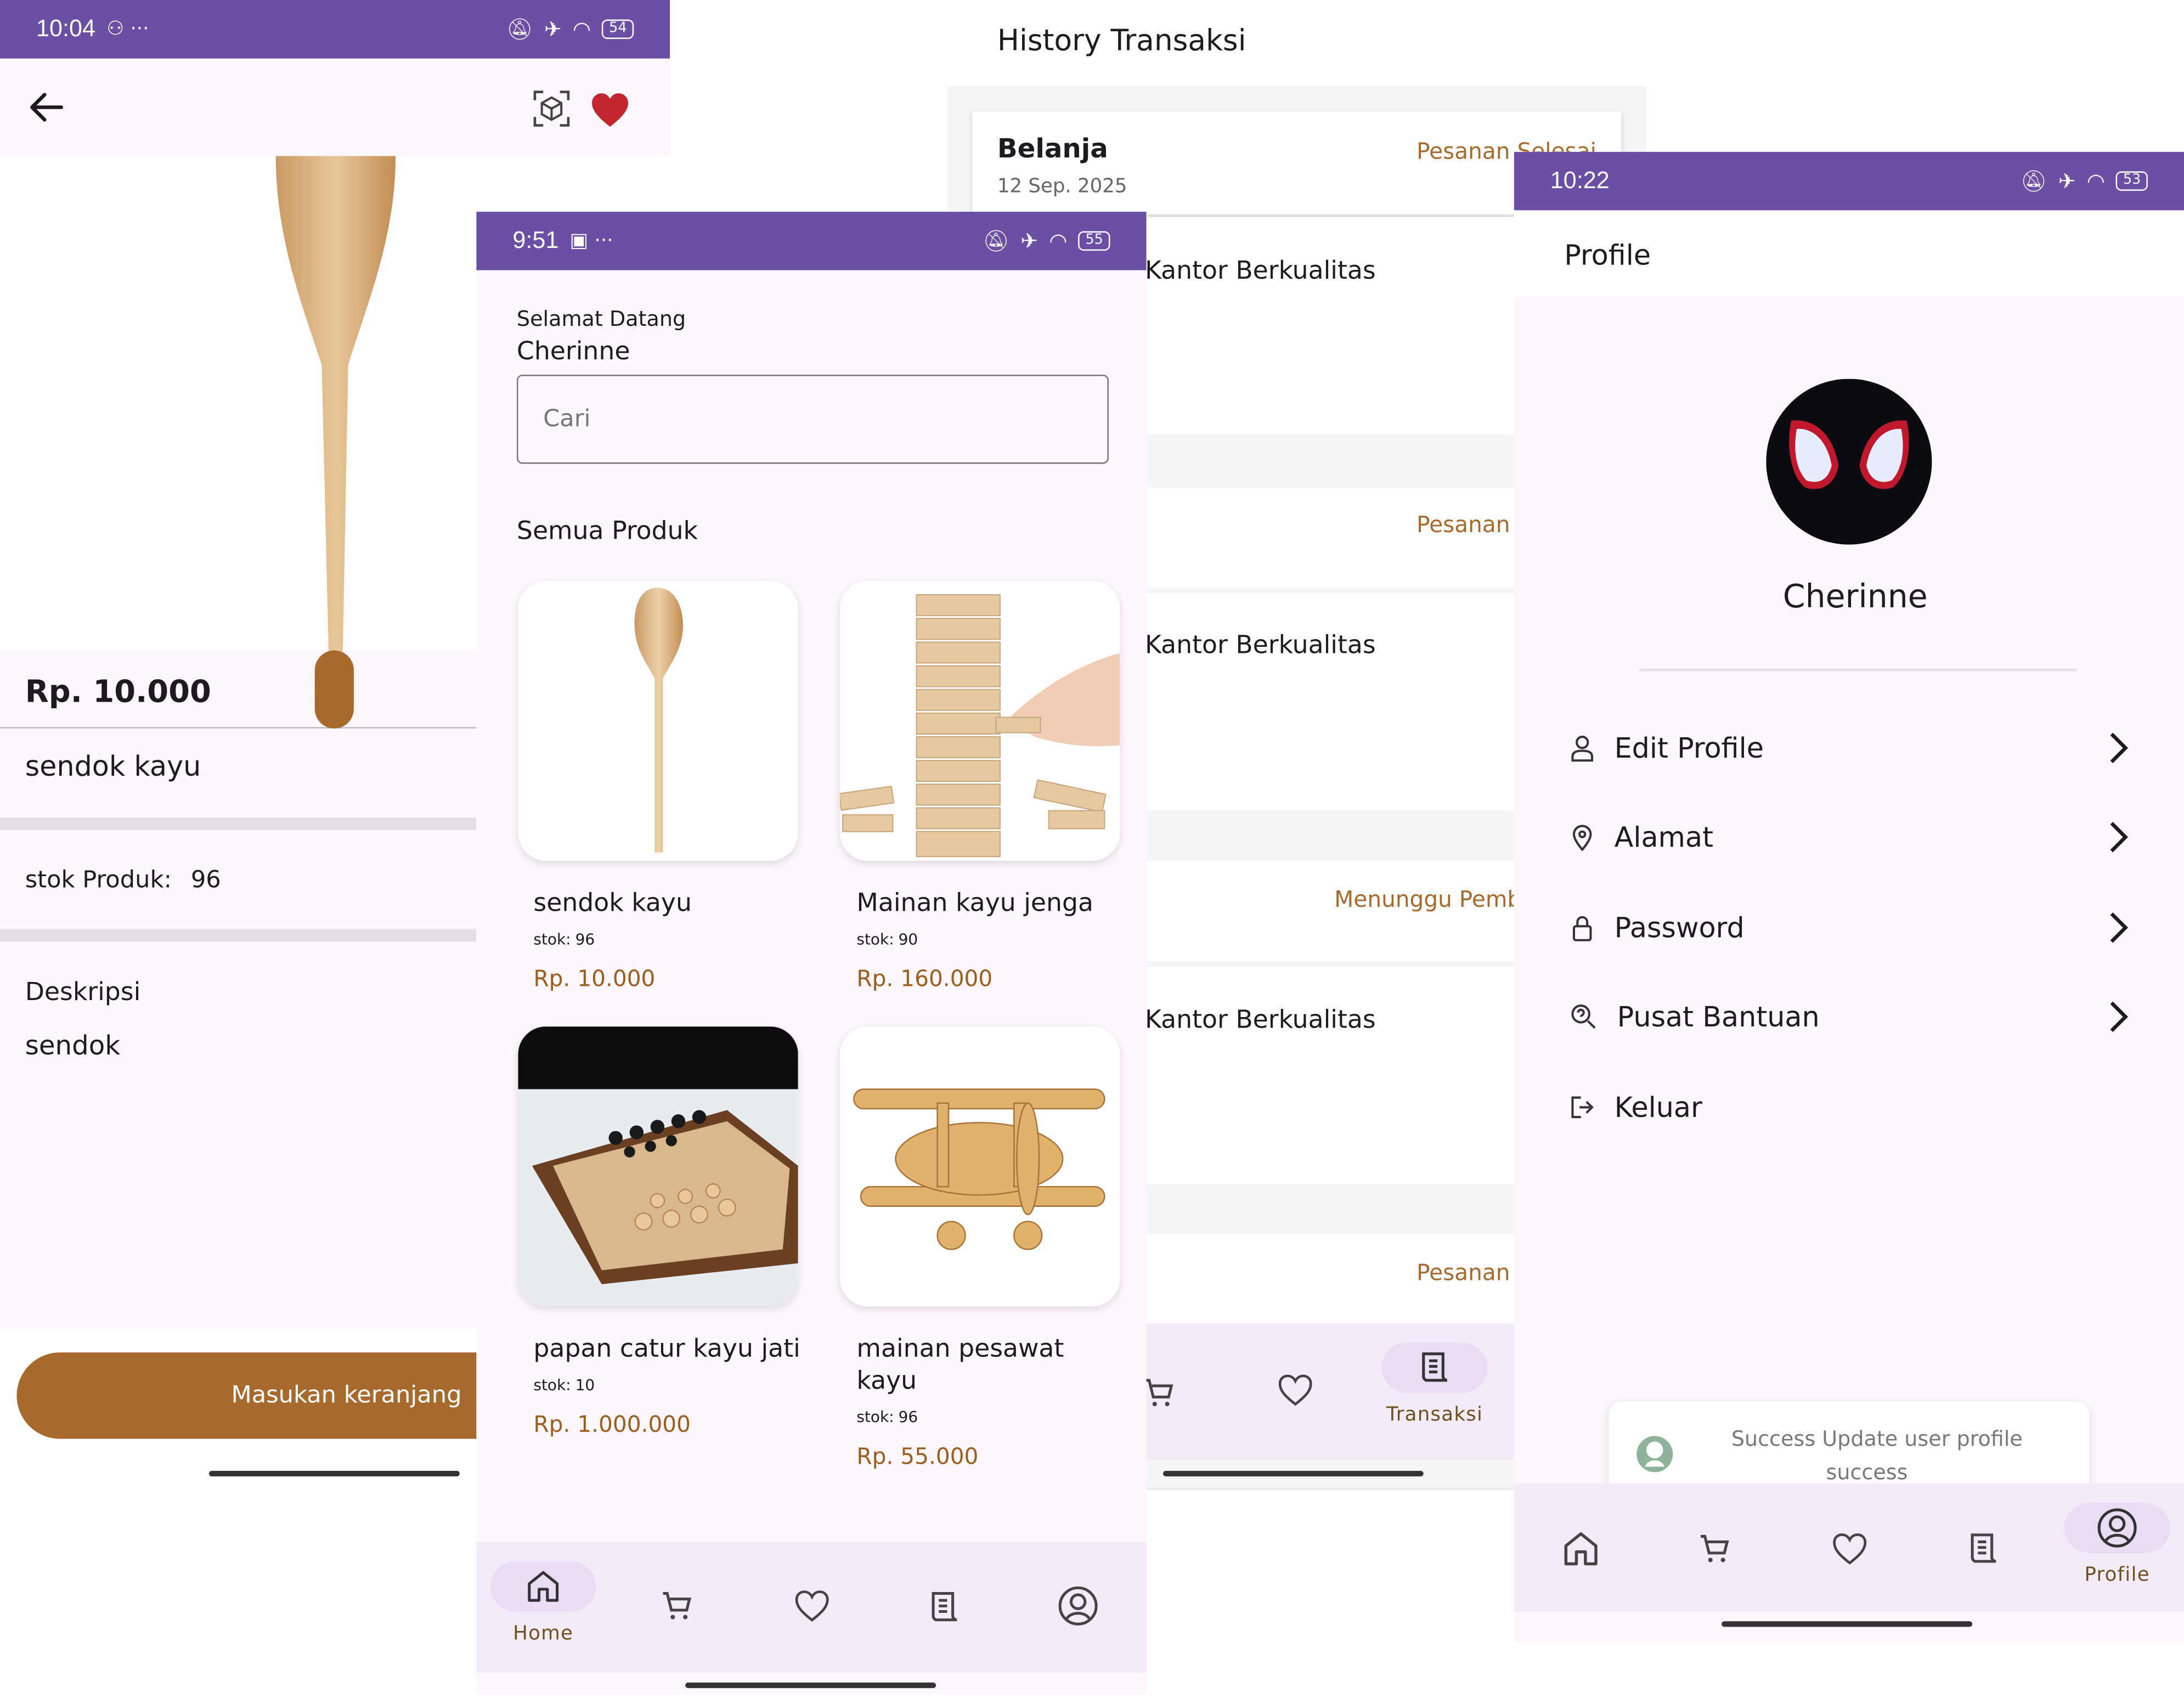 This screenshot has width=2184, height=1699. I want to click on status-bar: 9:51 ▣ ··· 🔕︎ ✈ ◠ 55, so click(811, 241).